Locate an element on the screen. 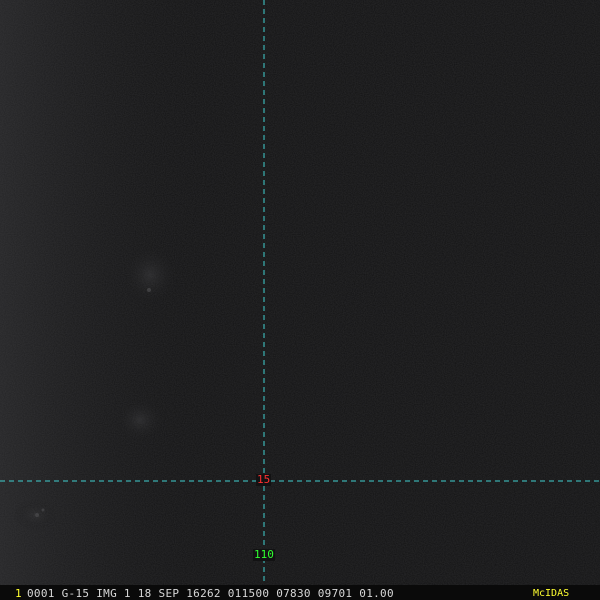  frame-number: 1 is located at coordinates (18, 593).